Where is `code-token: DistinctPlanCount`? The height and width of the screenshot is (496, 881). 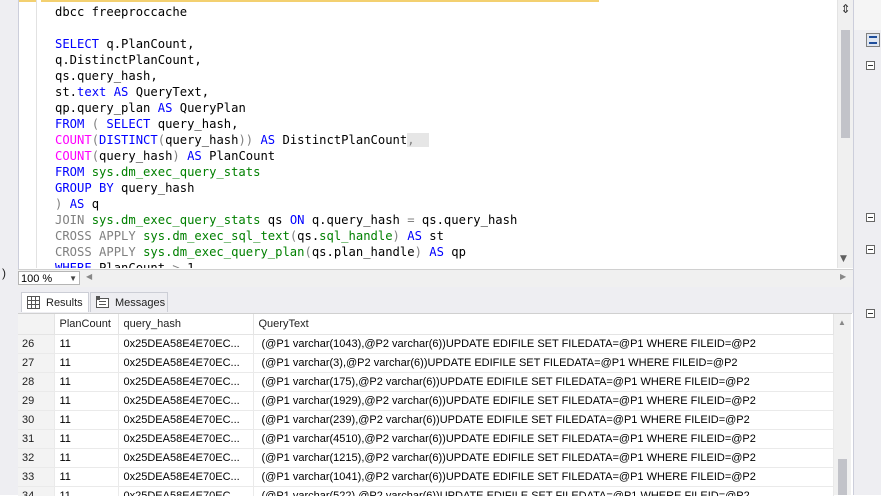
code-token: DistinctPlanCount is located at coordinates (344, 140).